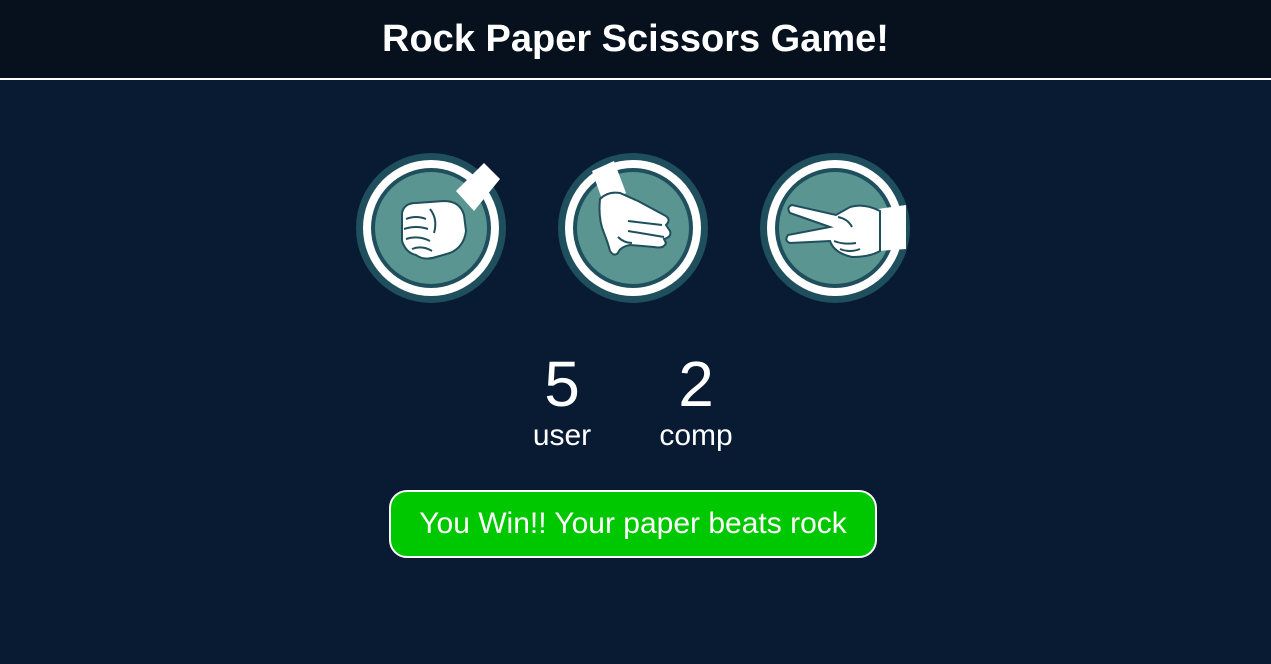  I want to click on scissors-hand-icon, so click(836, 228).